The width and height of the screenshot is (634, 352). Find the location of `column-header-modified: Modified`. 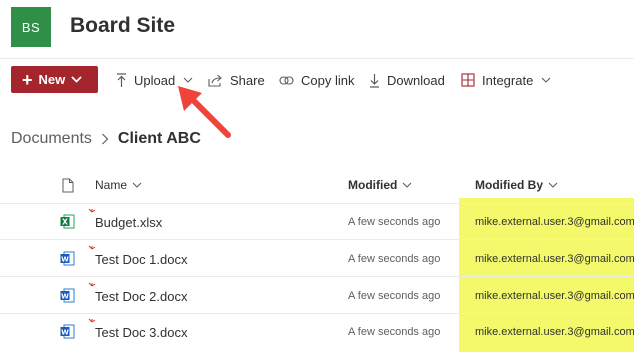

column-header-modified: Modified is located at coordinates (380, 185).